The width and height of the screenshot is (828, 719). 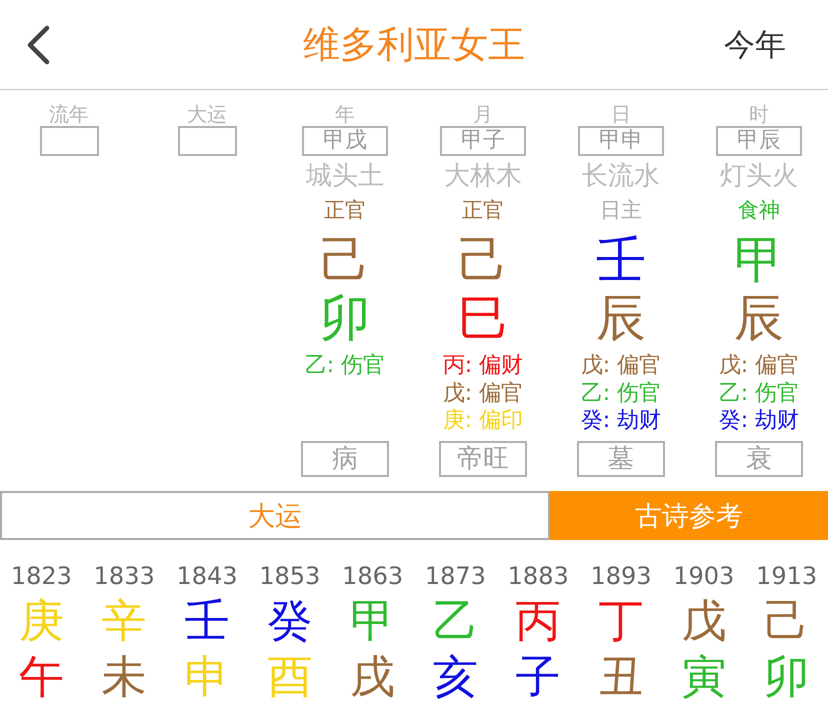 I want to click on decade-year: 1863, so click(x=373, y=576).